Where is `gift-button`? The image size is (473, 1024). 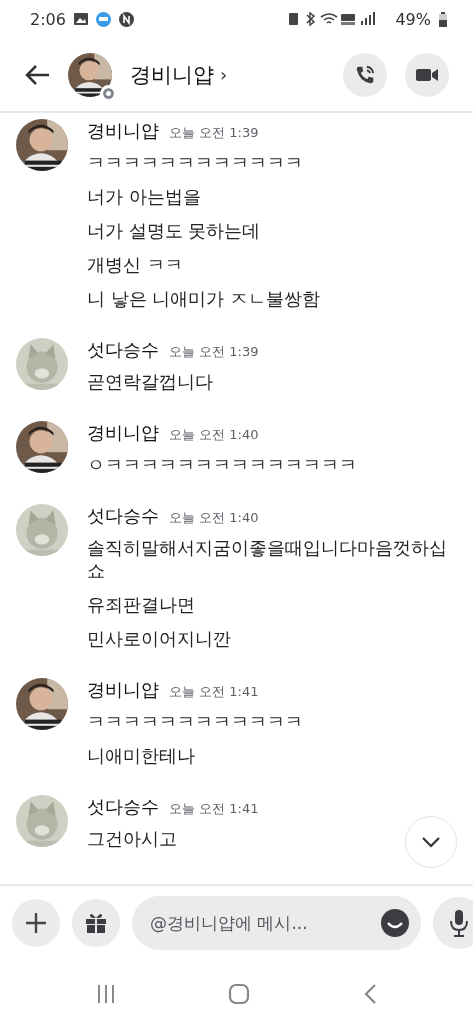
gift-button is located at coordinates (96, 923).